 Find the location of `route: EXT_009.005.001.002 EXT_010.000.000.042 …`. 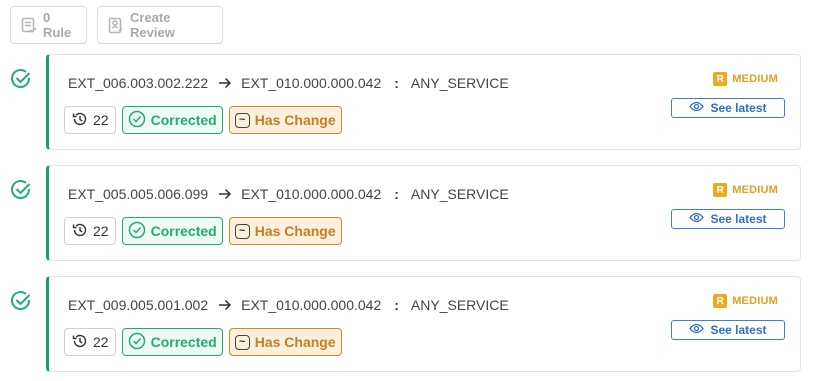

route: EXT_009.005.001.002 EXT_010.000.000.042 … is located at coordinates (288, 305).